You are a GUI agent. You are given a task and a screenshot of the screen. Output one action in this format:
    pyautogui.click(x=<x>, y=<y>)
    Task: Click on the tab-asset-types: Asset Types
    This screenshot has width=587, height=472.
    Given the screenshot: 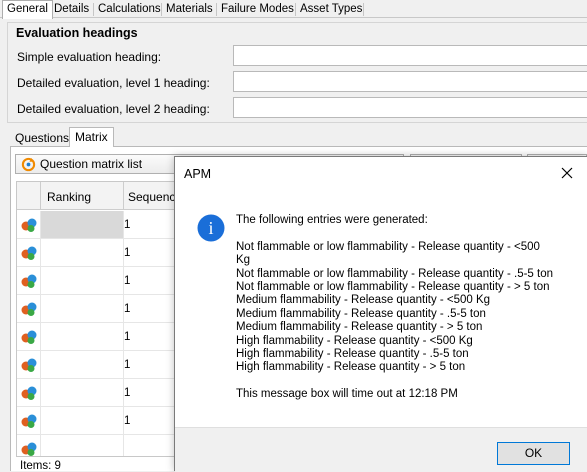 What is the action you would take?
    pyautogui.click(x=331, y=9)
    